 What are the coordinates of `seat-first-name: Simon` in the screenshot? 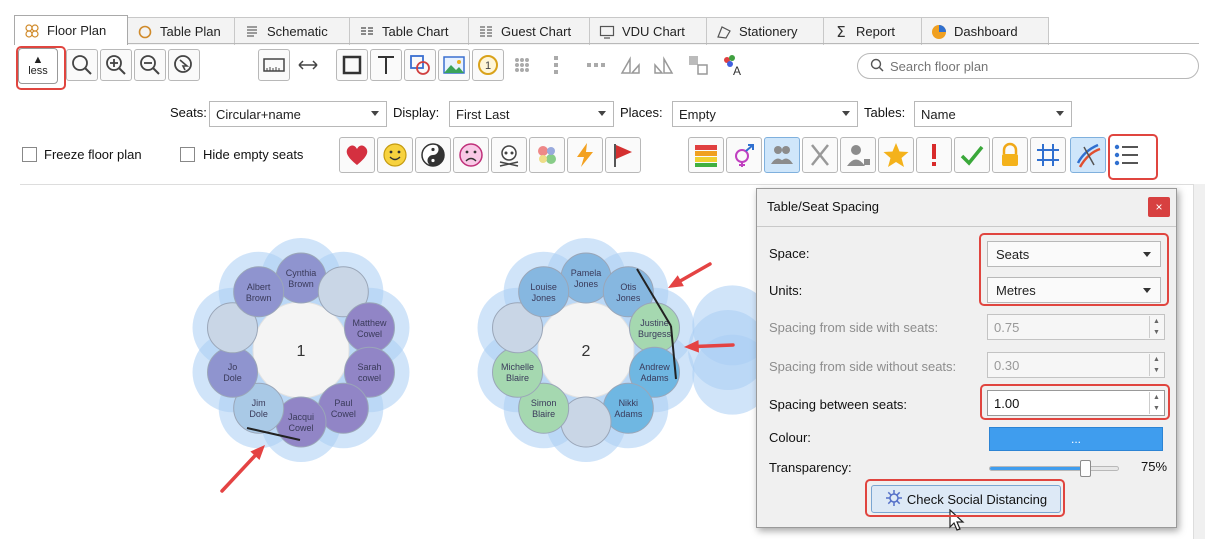 It's located at (544, 403).